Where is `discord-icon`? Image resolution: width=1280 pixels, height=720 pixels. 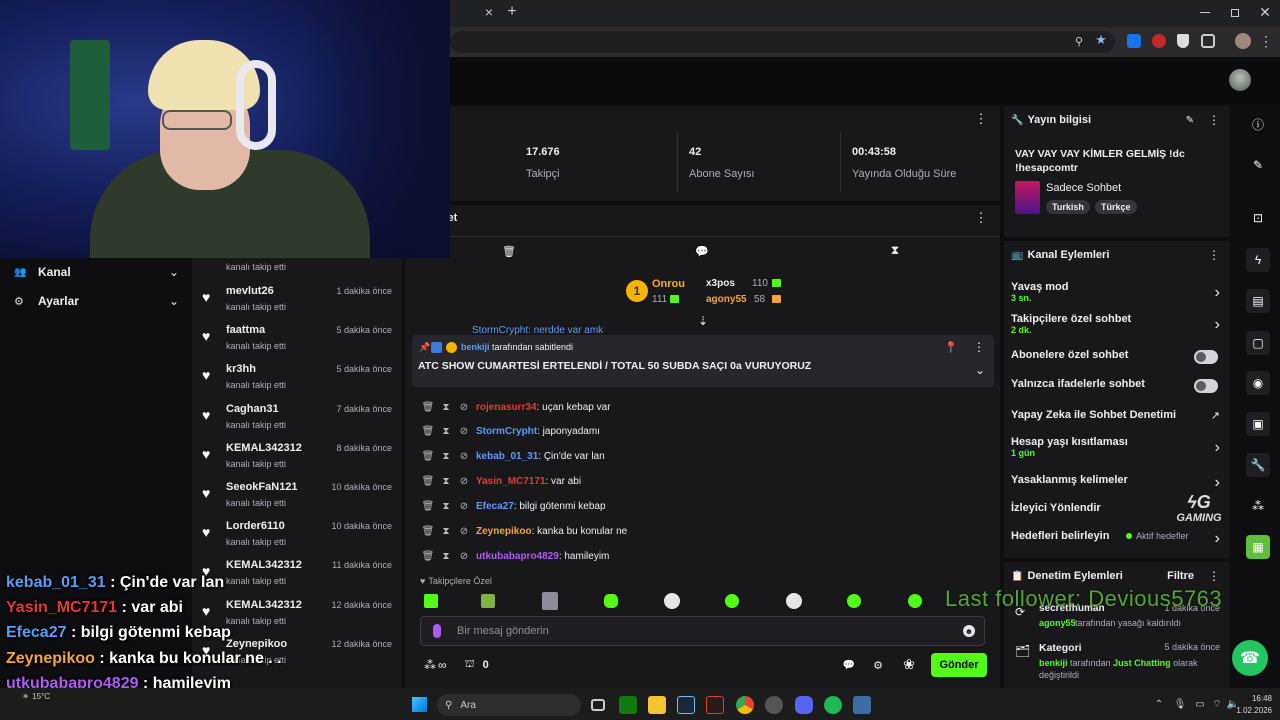
discord-icon is located at coordinates (804, 705).